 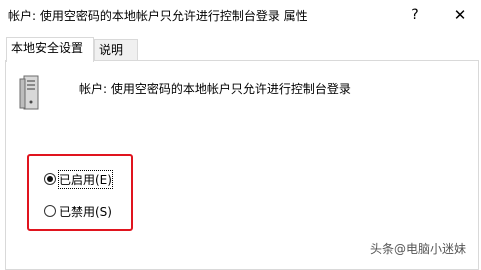 What do you see at coordinates (116, 49) in the screenshot?
I see `tab-explain: 说明` at bounding box center [116, 49].